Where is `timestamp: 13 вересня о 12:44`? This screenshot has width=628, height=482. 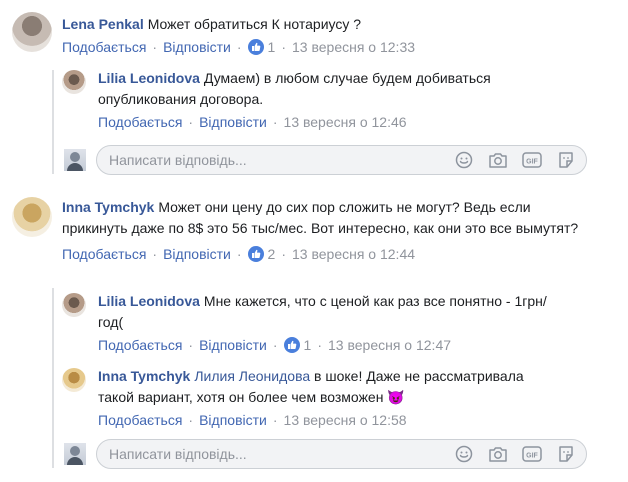 timestamp: 13 вересня о 12:44 is located at coordinates (353, 254).